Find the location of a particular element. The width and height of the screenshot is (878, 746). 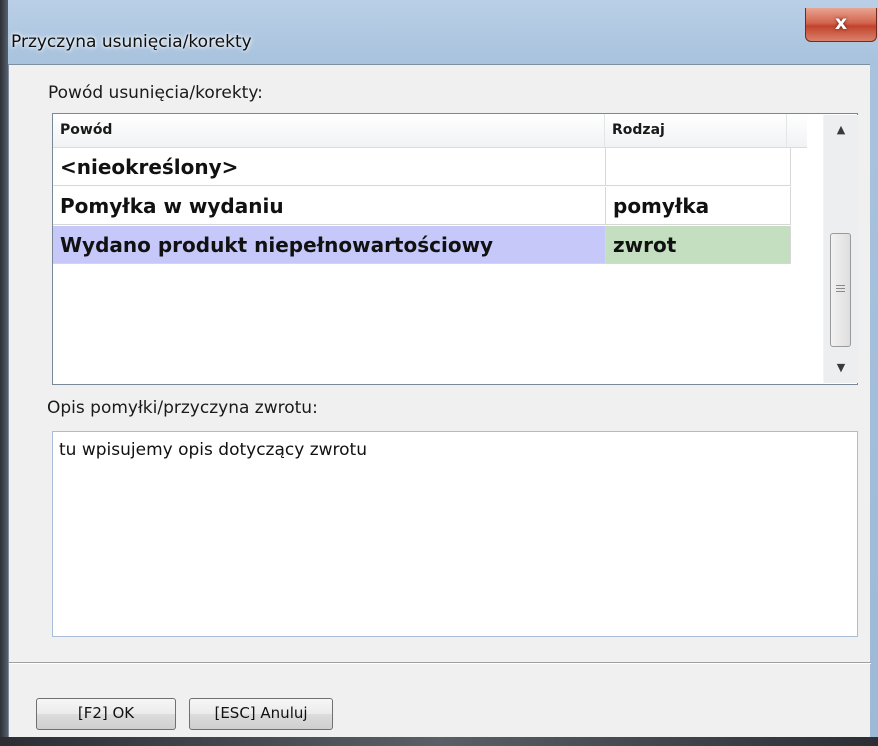

window-title: Przyczyna usunięcia/korekty is located at coordinates (131, 42).